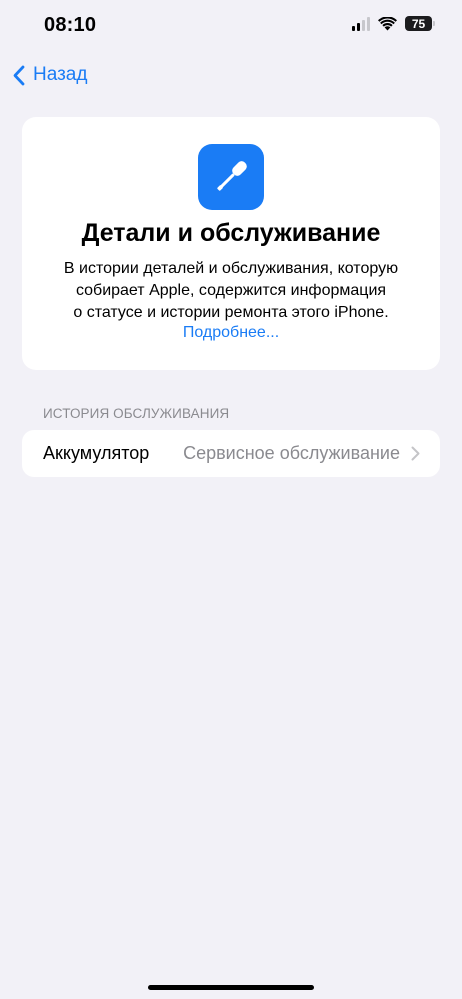 This screenshot has height=999, width=462. Describe the element at coordinates (96, 453) in the screenshot. I see `row-label: Аккумулятор` at that location.